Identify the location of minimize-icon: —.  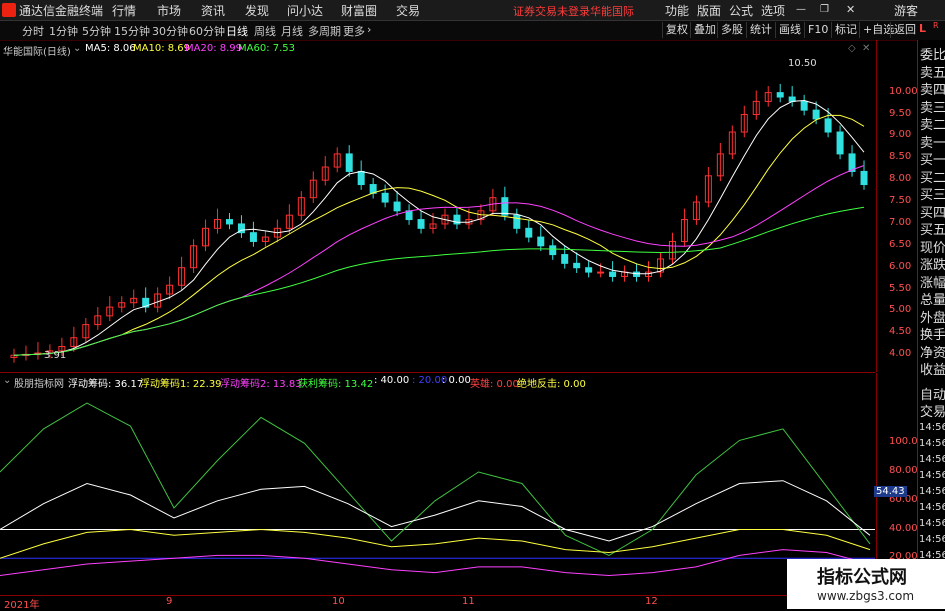
(801, 9).